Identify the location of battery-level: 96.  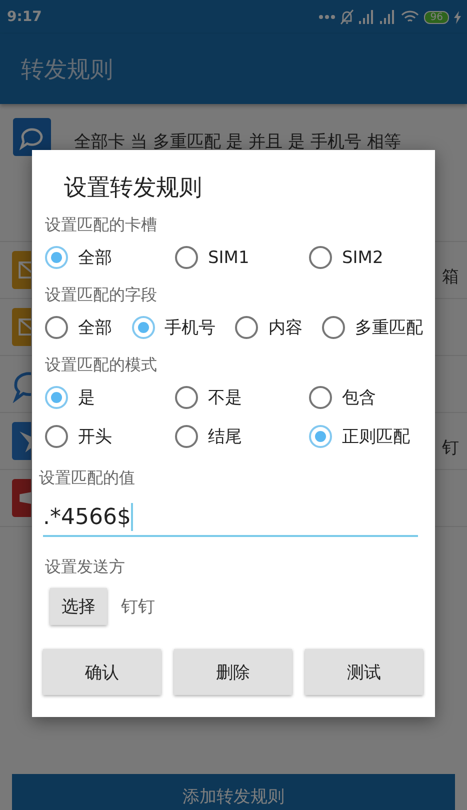
(436, 17).